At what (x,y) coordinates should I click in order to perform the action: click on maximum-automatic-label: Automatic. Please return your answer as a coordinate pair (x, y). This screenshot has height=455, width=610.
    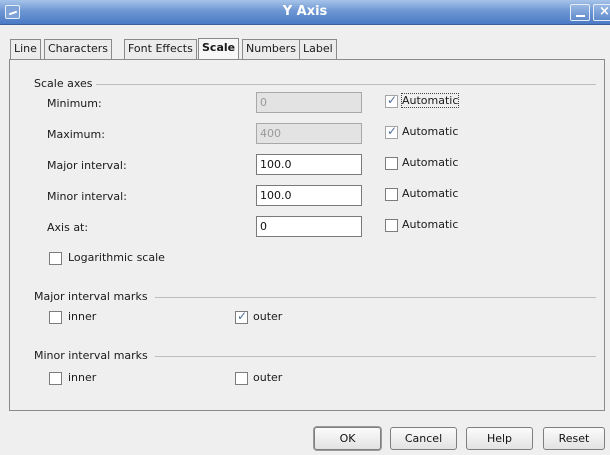
    Looking at the image, I should click on (430, 131).